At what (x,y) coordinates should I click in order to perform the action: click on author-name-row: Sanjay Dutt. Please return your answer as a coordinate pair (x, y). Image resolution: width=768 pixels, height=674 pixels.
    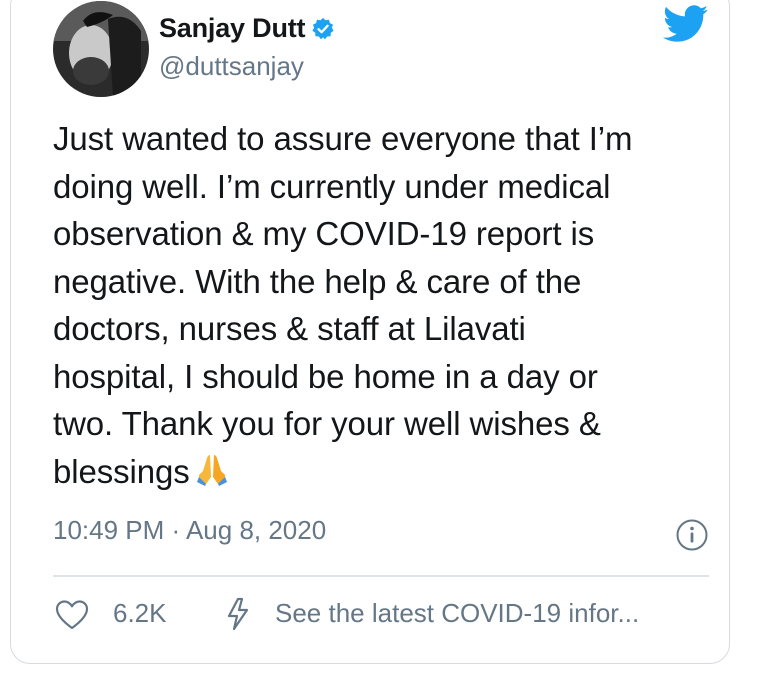
    Looking at the image, I should click on (247, 28).